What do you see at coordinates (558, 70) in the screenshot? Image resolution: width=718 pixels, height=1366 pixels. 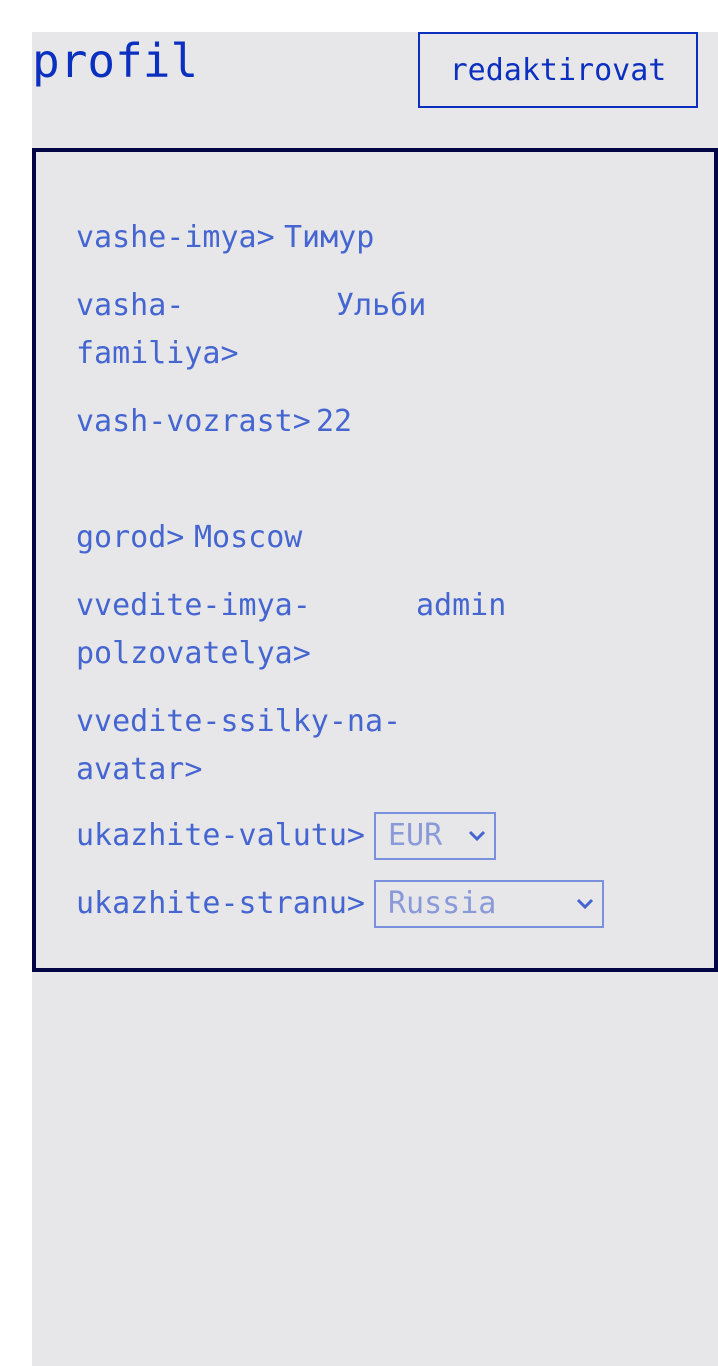 I see `edit-button: redaktirovat` at bounding box center [558, 70].